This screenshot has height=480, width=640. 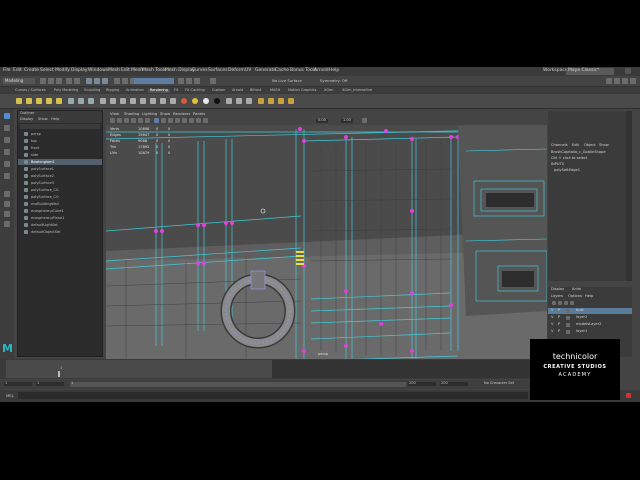 I want to click on symmetry-label: Symmetry: Off, so click(x=334, y=81).